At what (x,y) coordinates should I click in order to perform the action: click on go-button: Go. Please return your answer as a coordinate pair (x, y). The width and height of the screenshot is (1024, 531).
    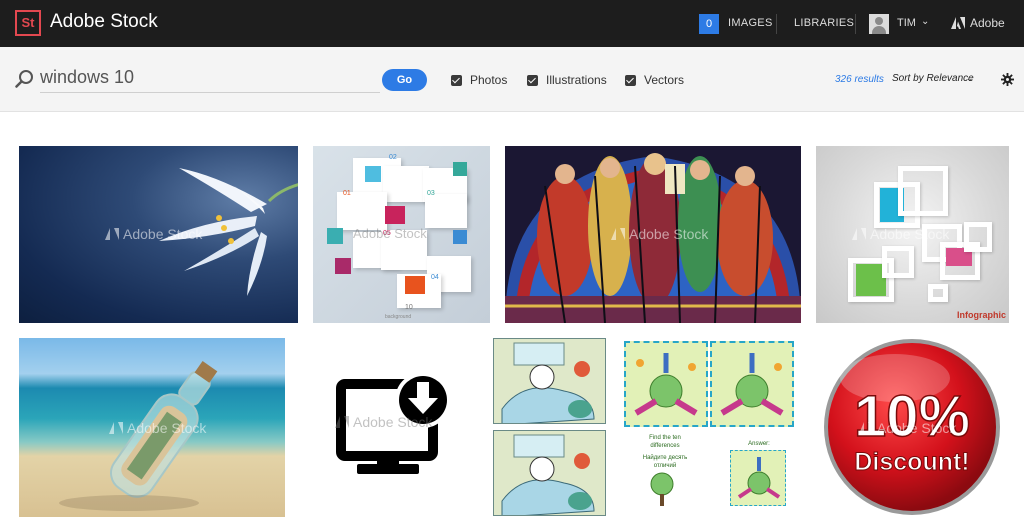
    Looking at the image, I should click on (404, 80).